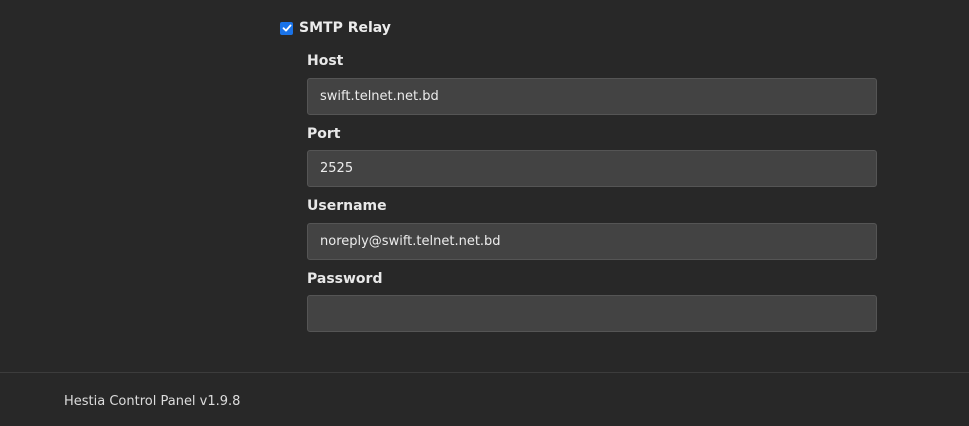 This screenshot has height=426, width=969. I want to click on footer-divider, so click(484, 372).